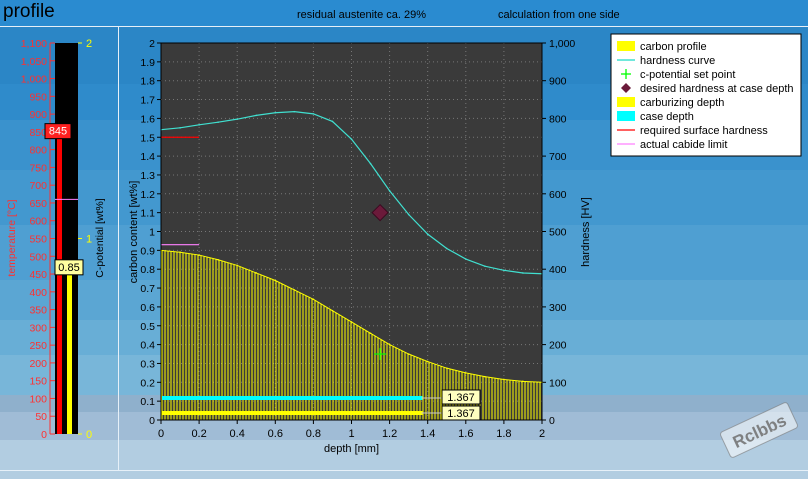  What do you see at coordinates (152, 421) in the screenshot?
I see `y-tick-label: 0` at bounding box center [152, 421].